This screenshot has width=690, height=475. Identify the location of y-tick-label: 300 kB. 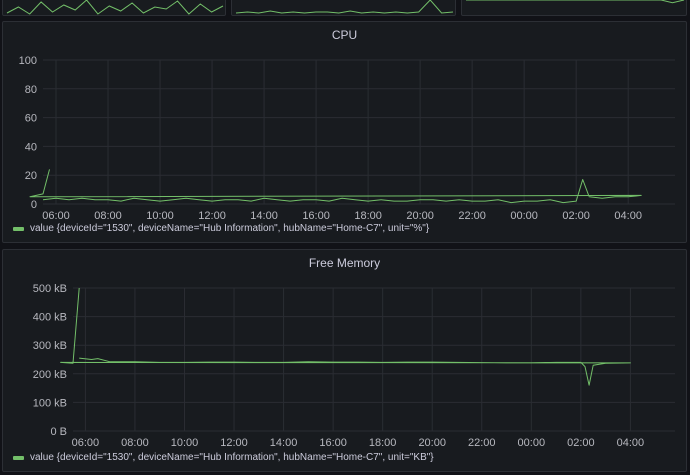
(50, 346).